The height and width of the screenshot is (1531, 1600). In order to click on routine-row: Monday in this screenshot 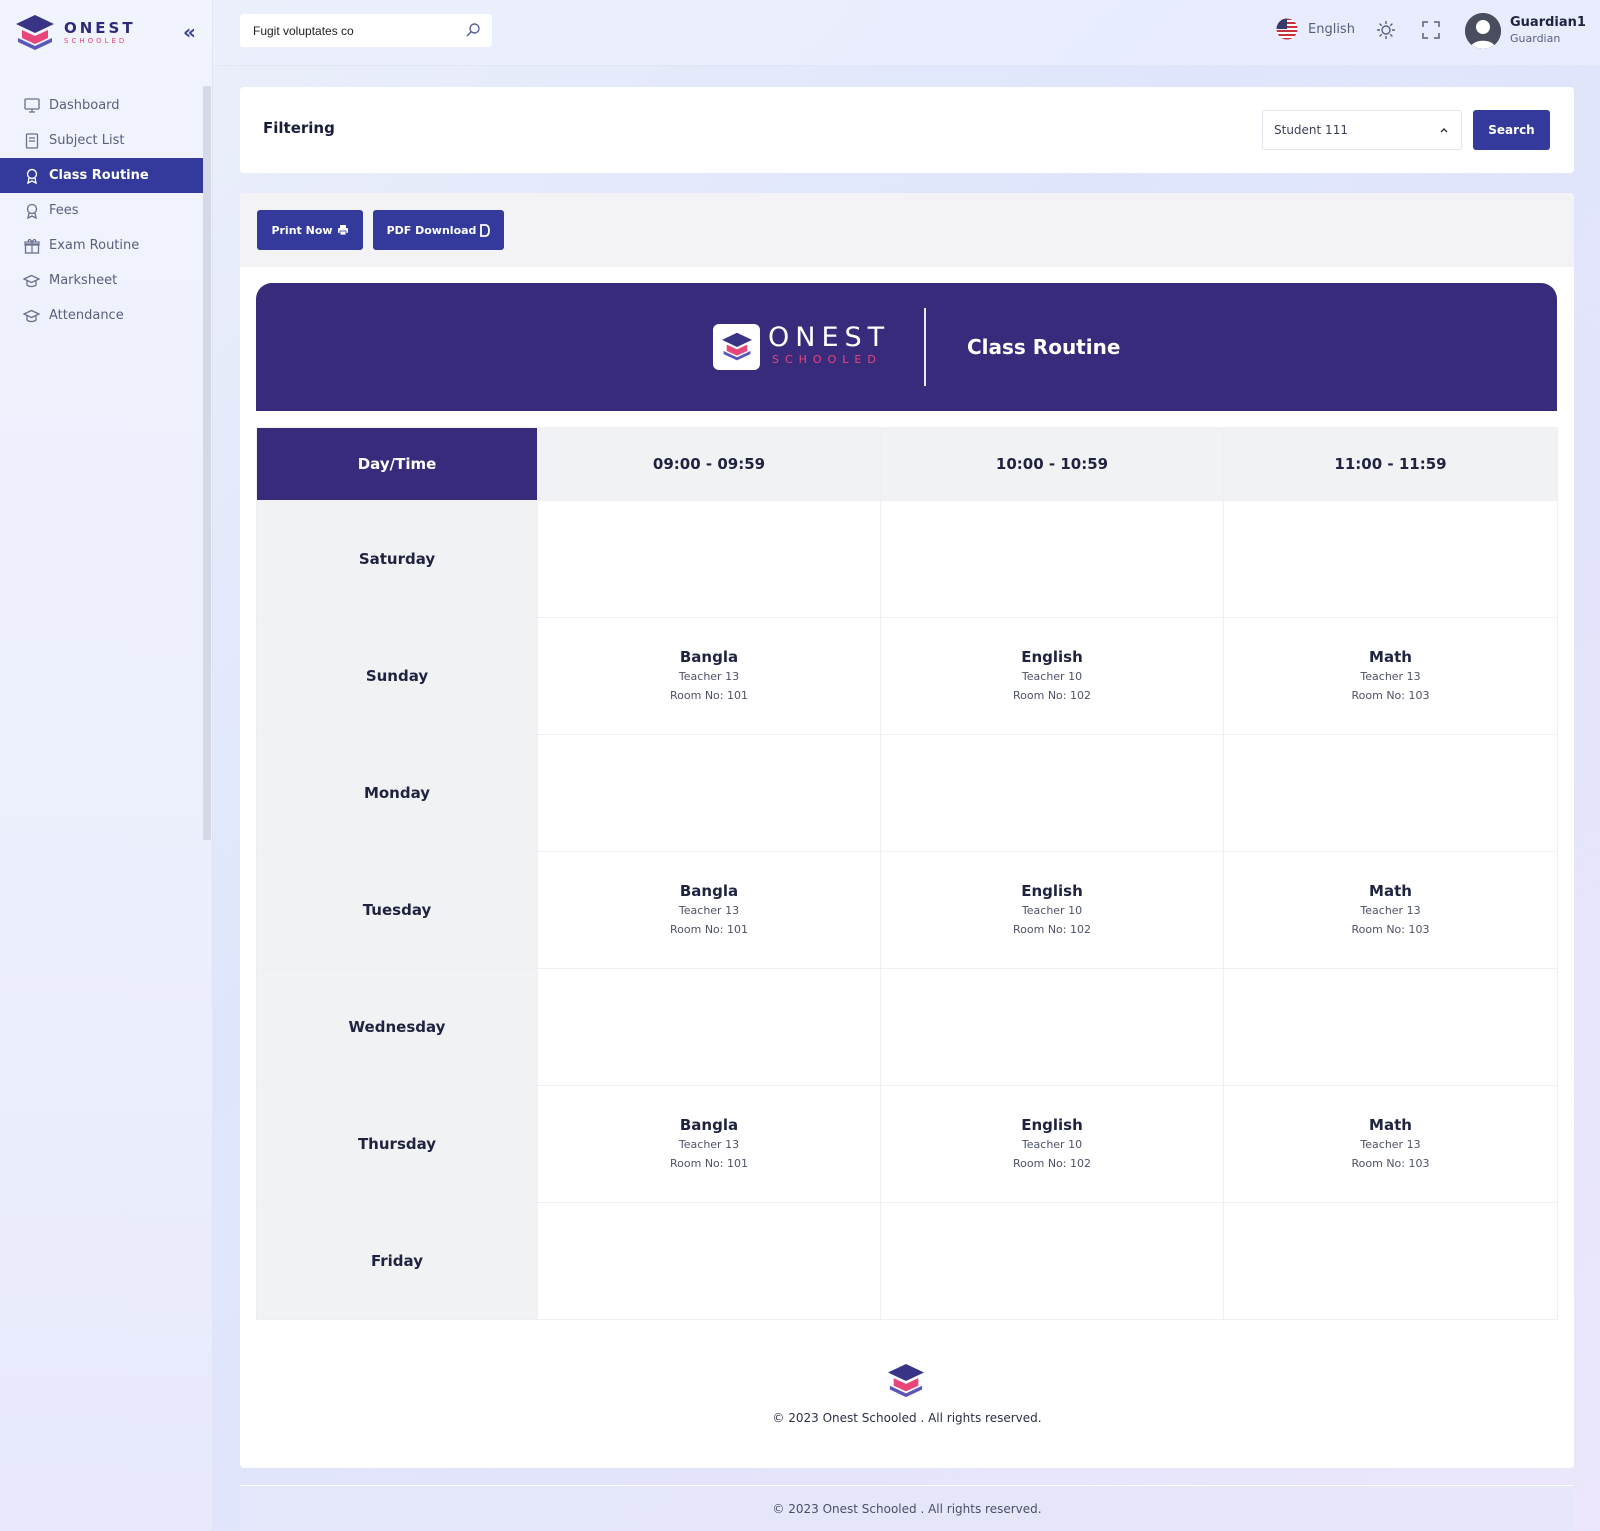, I will do `click(907, 793)`.